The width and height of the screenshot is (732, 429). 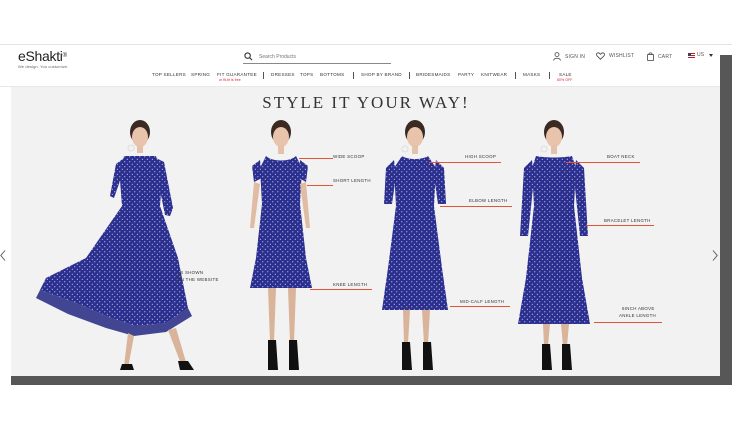 What do you see at coordinates (349, 156) in the screenshot?
I see `label-wide-scoop: WIDE SCOOP` at bounding box center [349, 156].